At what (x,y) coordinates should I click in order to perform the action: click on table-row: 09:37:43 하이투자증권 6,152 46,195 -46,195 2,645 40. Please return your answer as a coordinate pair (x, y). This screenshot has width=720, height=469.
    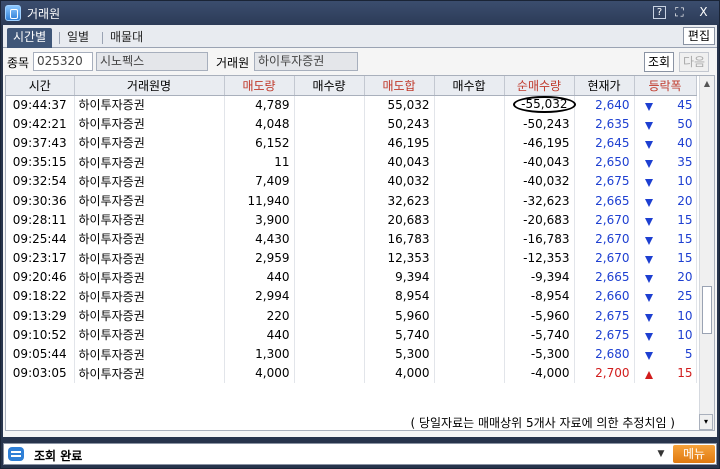
    Looking at the image, I should click on (351, 143).